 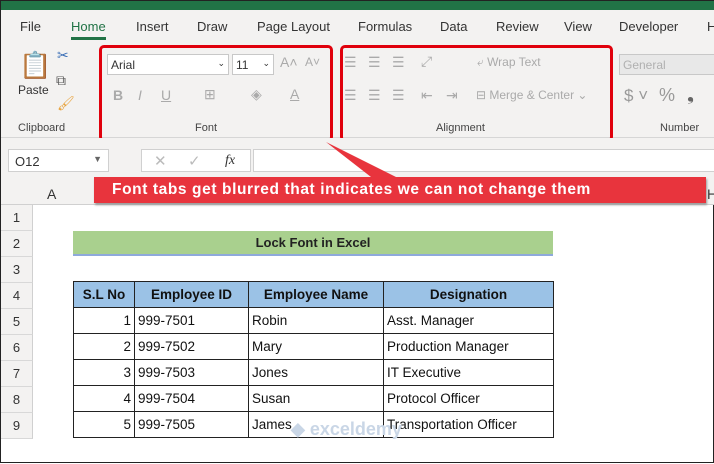 I want to click on table-cell: 999-7504, so click(x=191, y=398).